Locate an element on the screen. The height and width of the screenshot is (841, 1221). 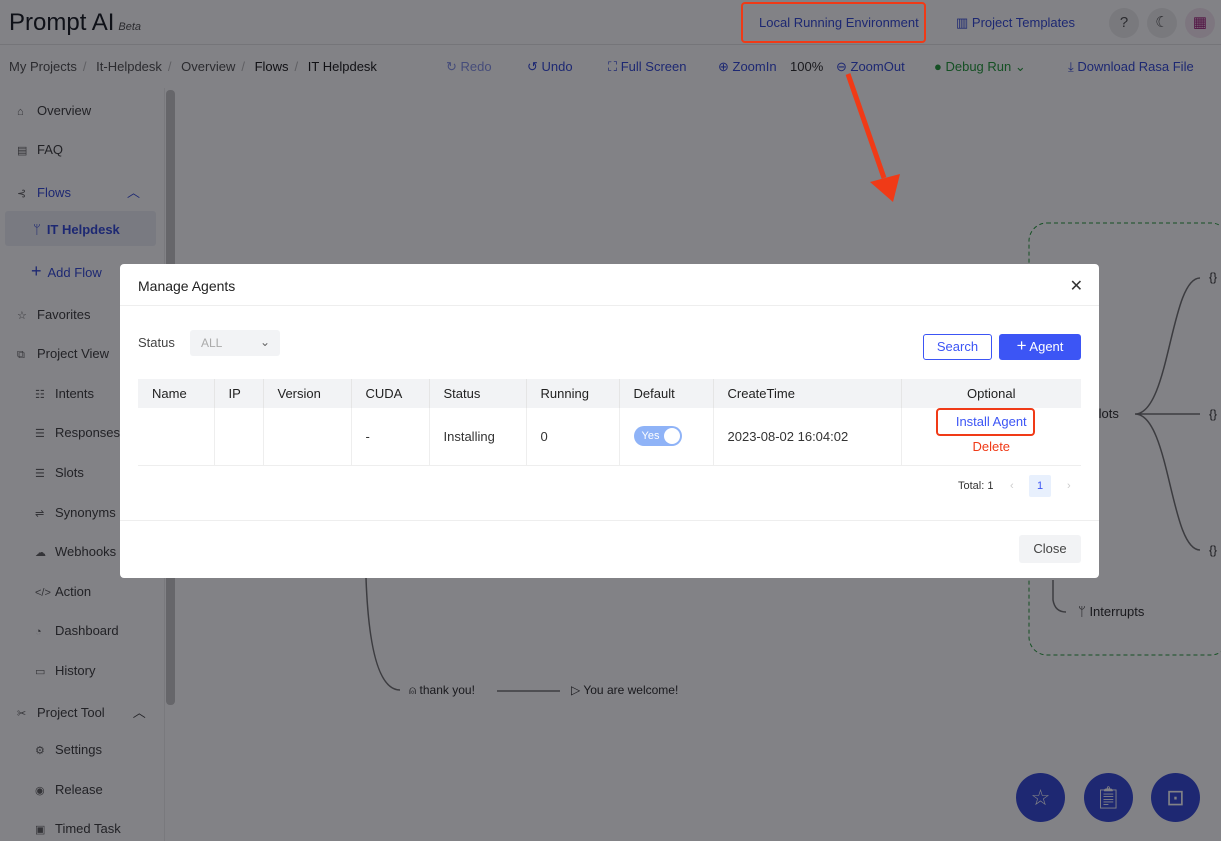
close-icon: ✕ is located at coordinates (1076, 286).